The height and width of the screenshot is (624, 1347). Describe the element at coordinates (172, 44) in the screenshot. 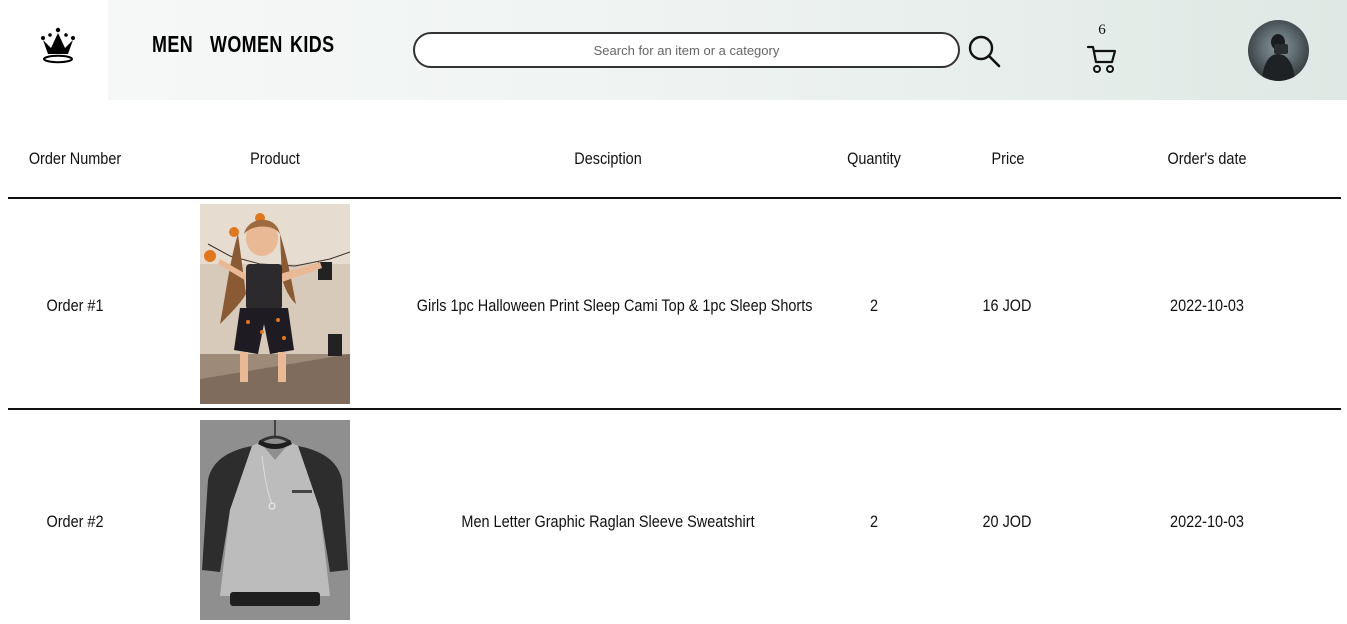

I see `nav-men-link: MEN` at that location.